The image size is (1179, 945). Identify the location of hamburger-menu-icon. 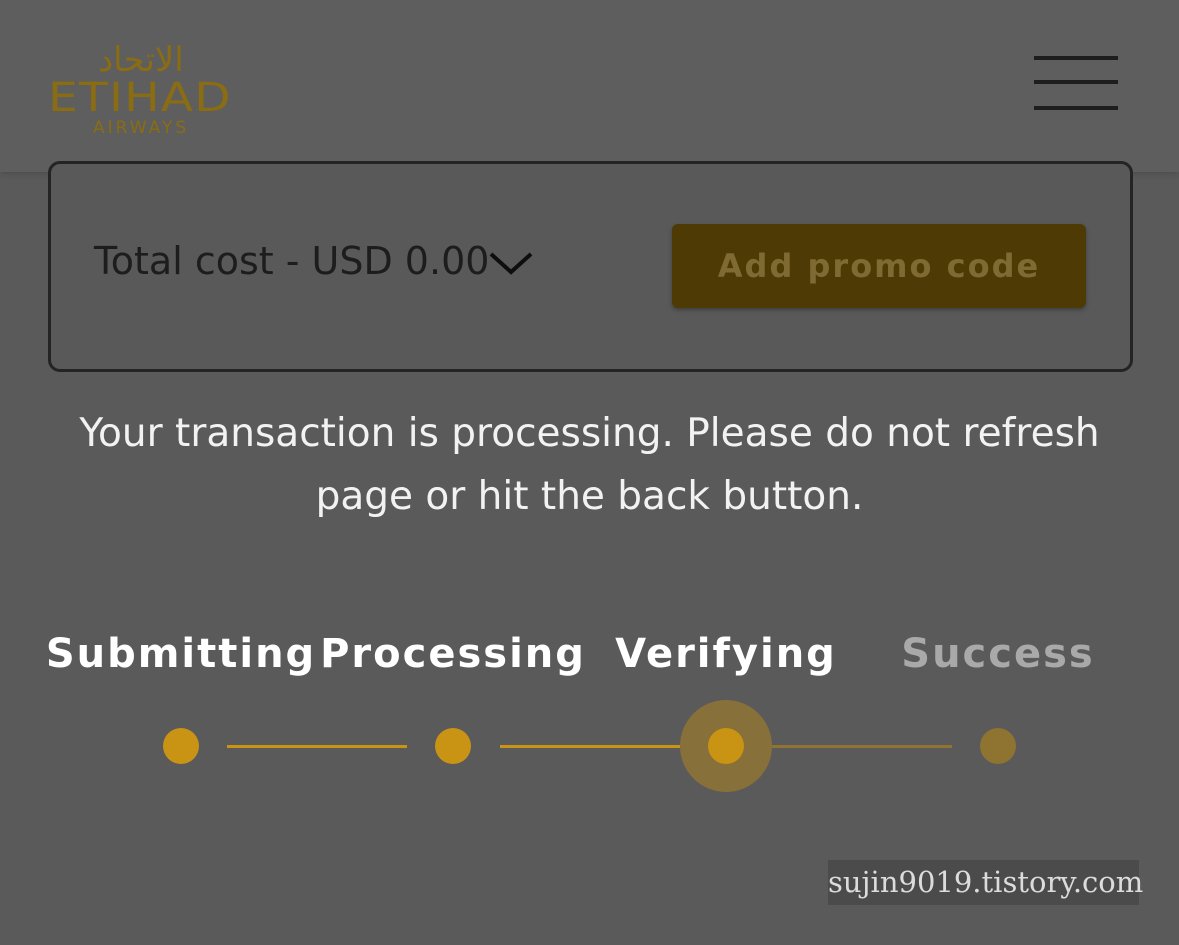
(1077, 86).